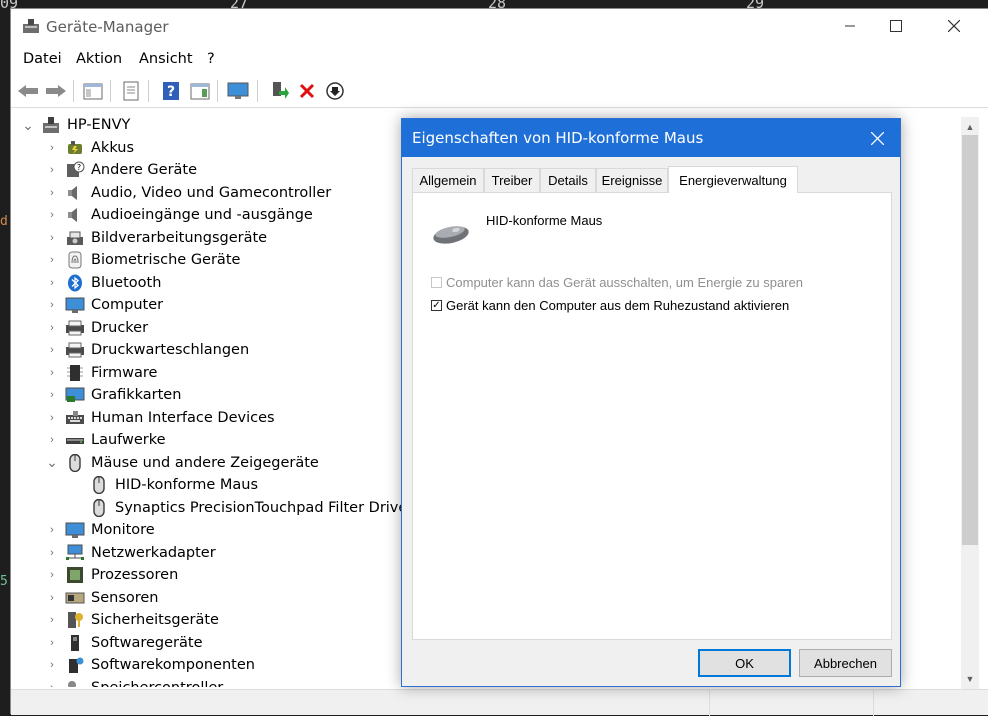 This screenshot has width=988, height=716. What do you see at coordinates (56, 91) in the screenshot?
I see `forward-button` at bounding box center [56, 91].